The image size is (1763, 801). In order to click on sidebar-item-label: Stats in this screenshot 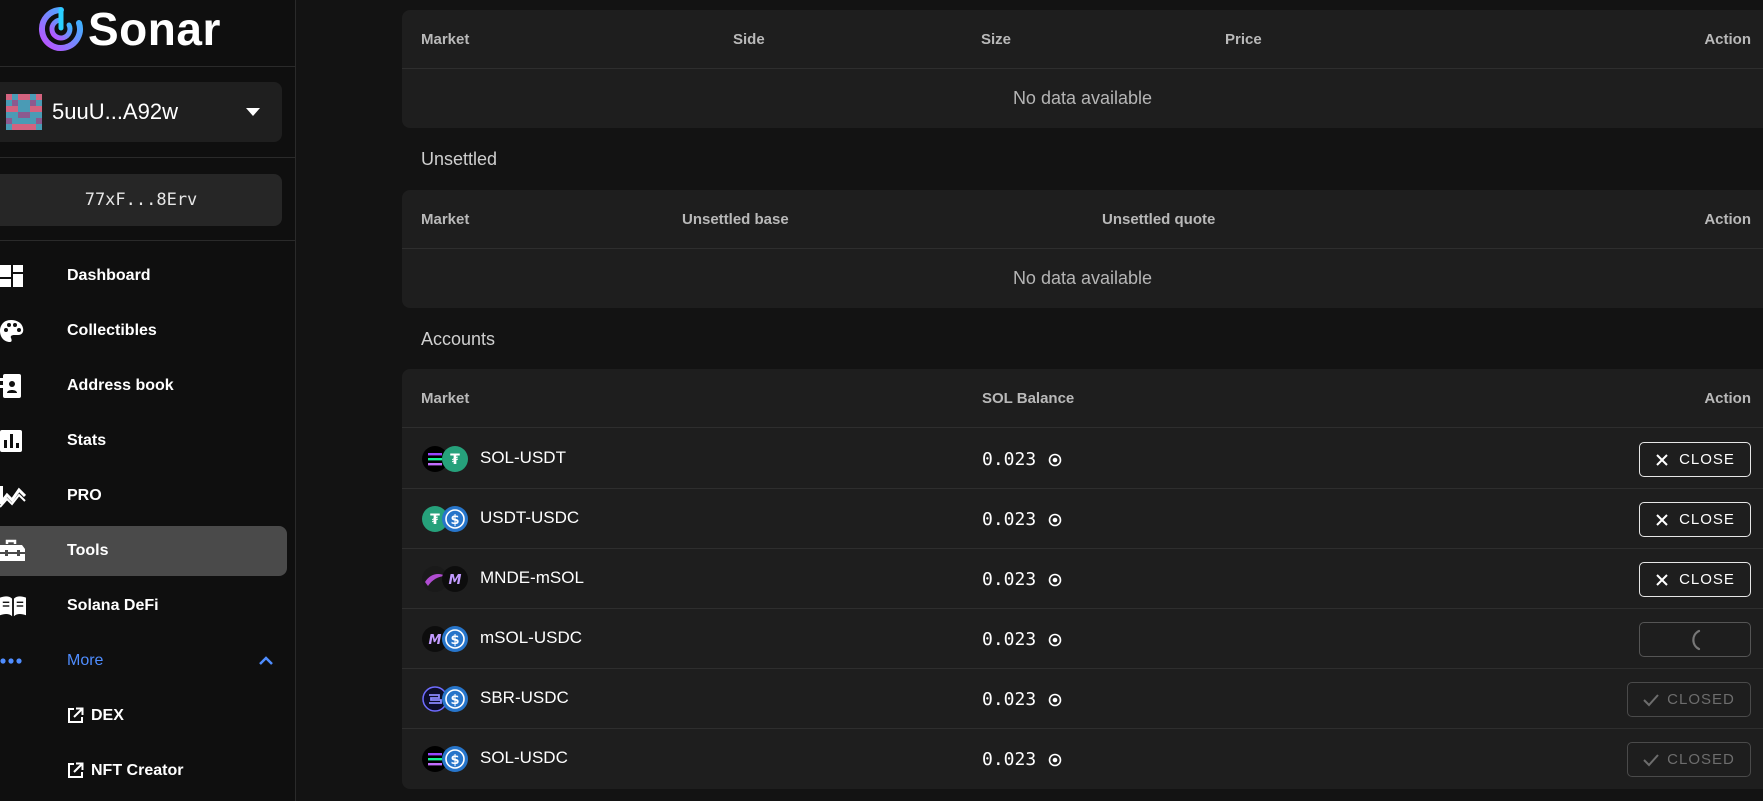, I will do `click(87, 440)`.